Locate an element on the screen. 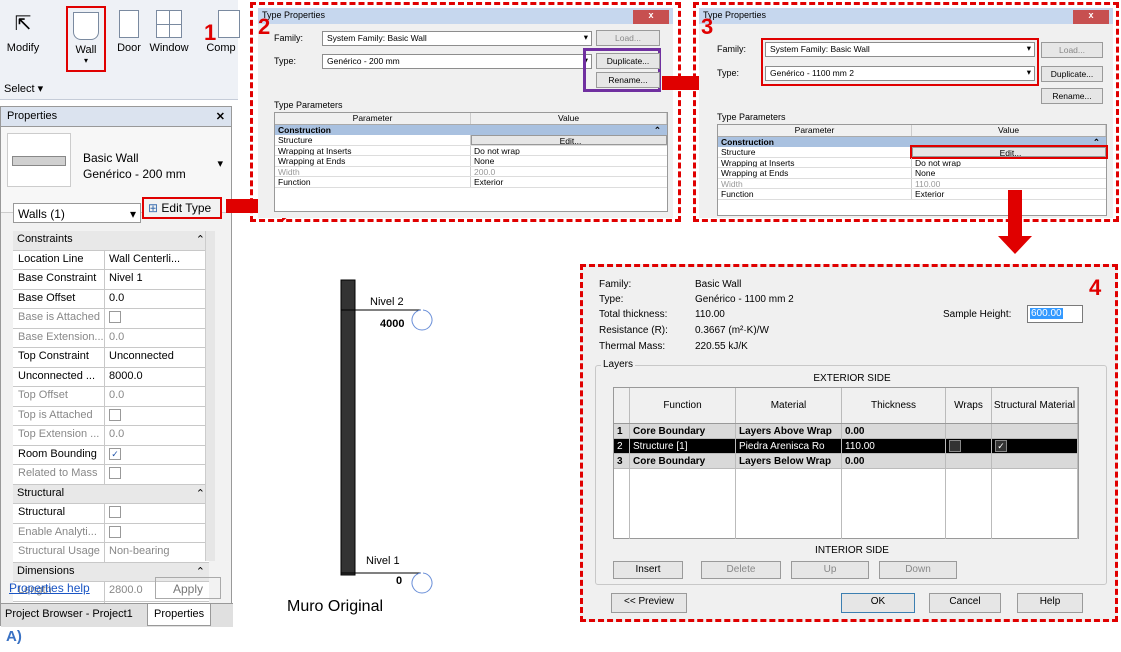 This screenshot has height=652, width=1121. property-row: Room Bounding ✓ is located at coordinates (111, 455).